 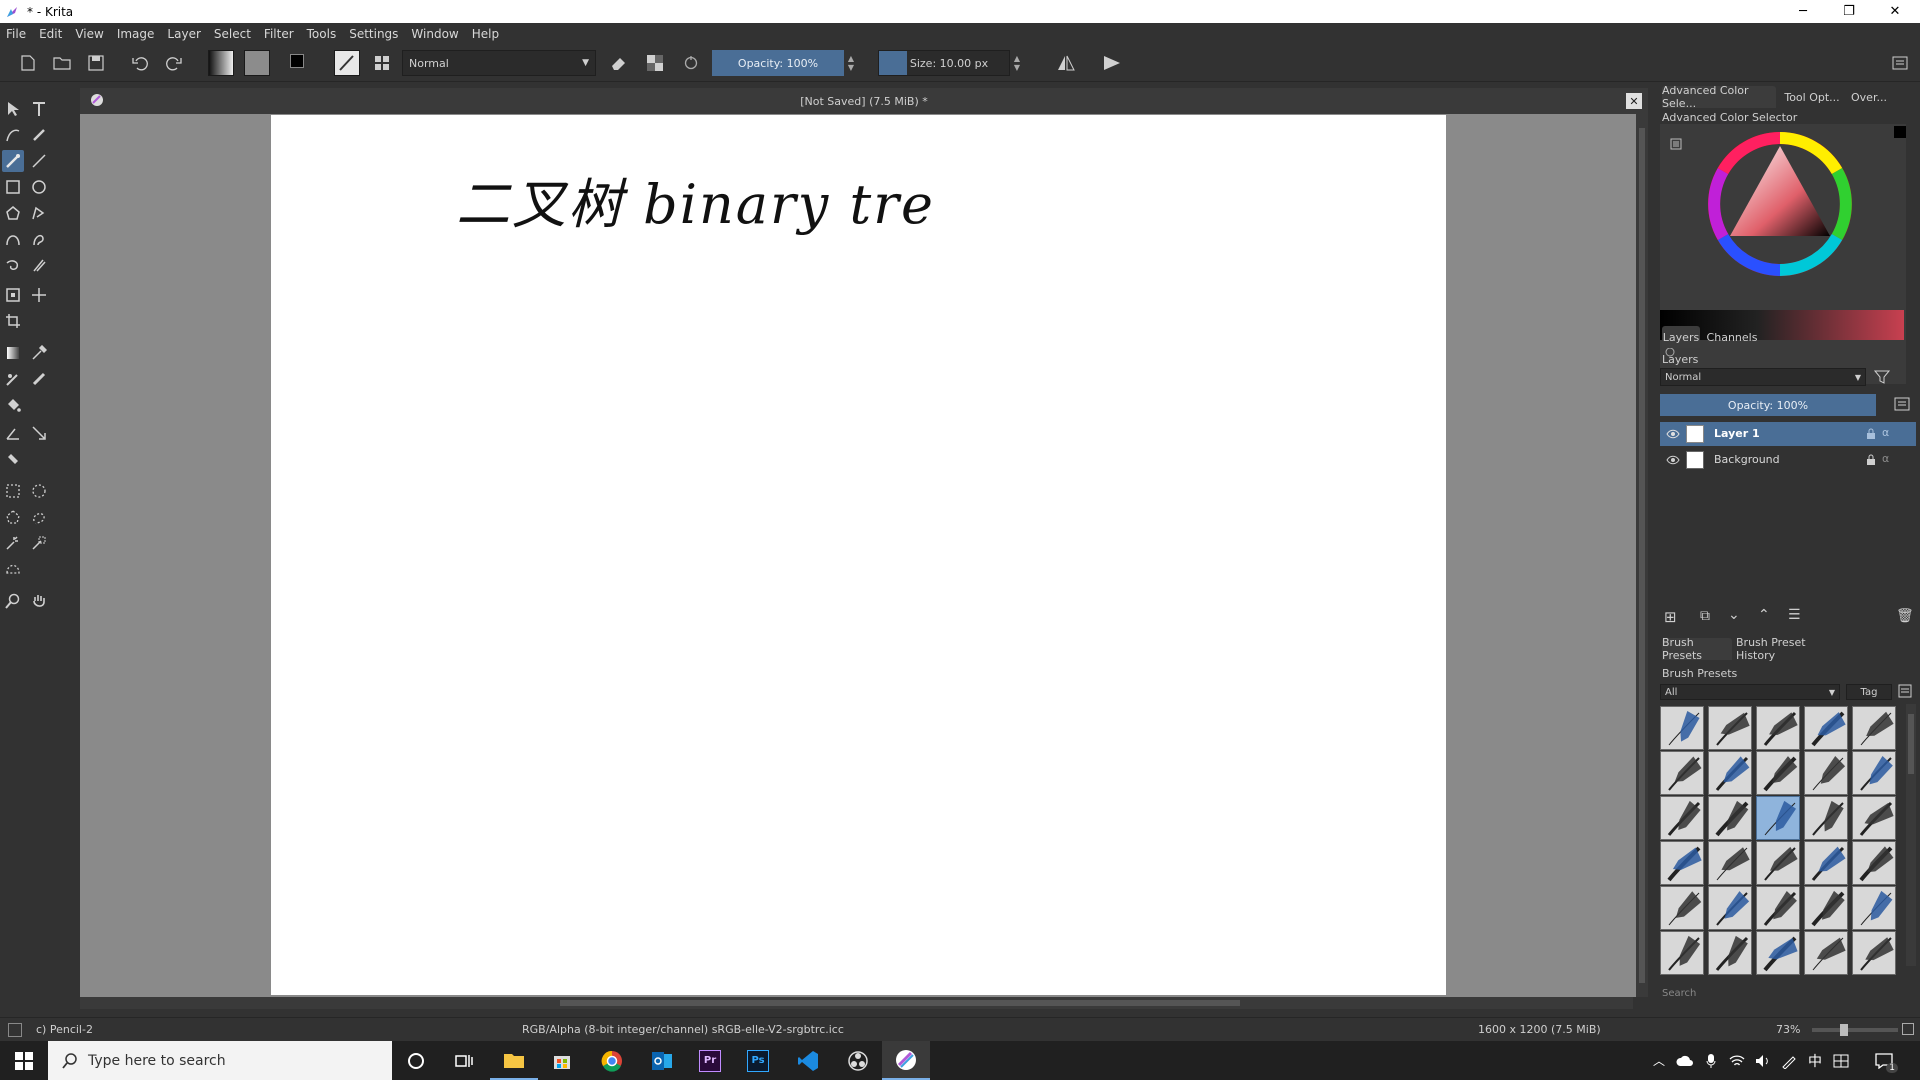 I want to click on brush-search-input: Search, so click(x=1785, y=996).